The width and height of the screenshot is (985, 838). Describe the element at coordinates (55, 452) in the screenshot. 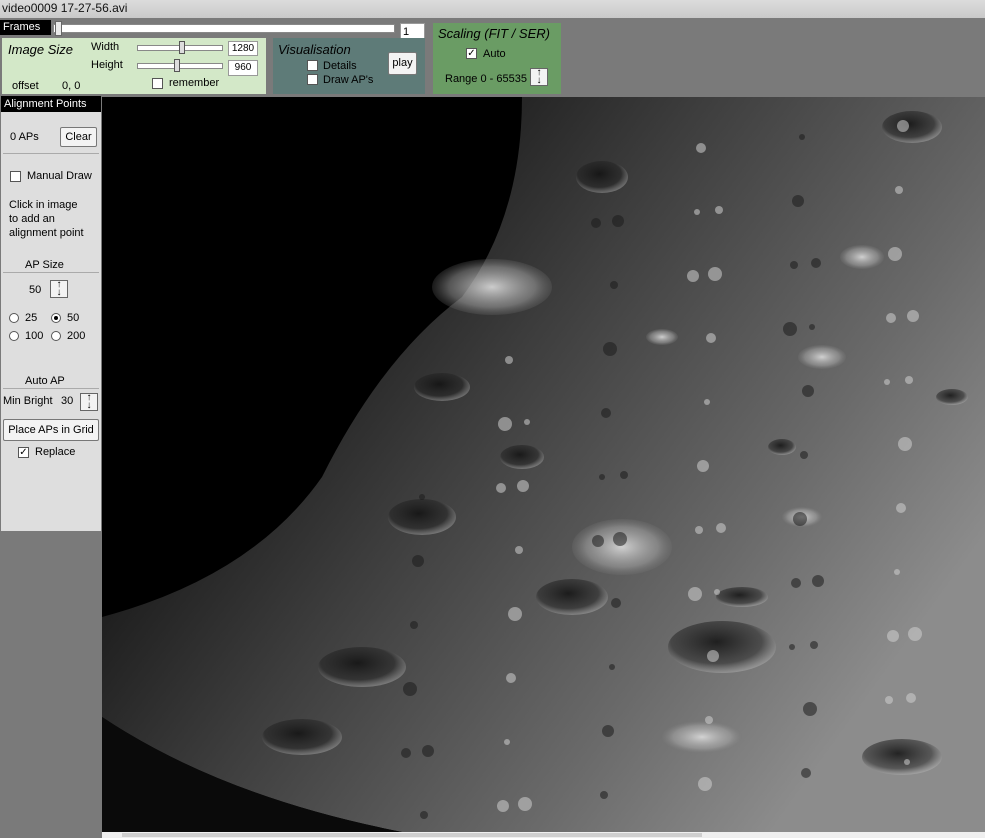

I see `replace-label: Replace` at that location.